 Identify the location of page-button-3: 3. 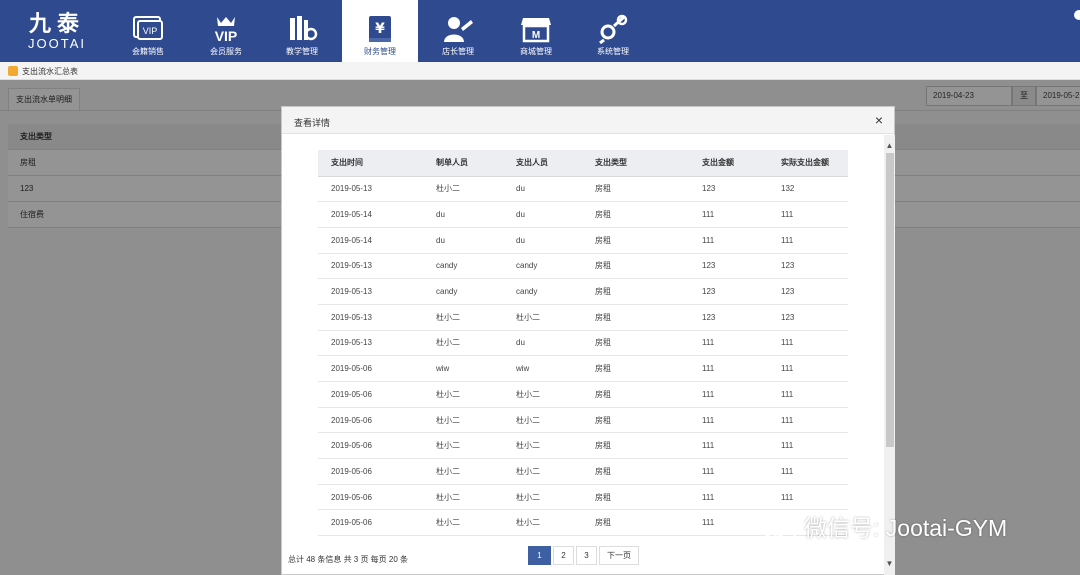
(586, 555).